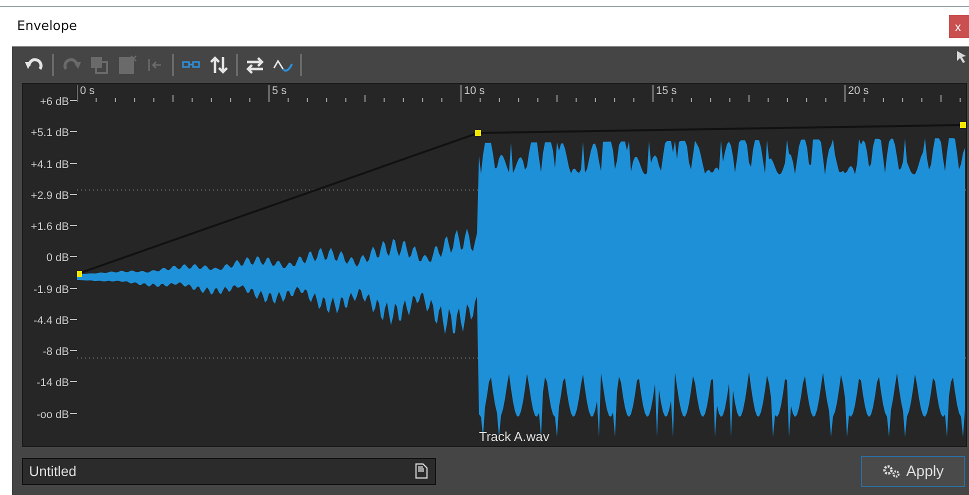  What do you see at coordinates (959, 26) in the screenshot?
I see `close-button: x` at bounding box center [959, 26].